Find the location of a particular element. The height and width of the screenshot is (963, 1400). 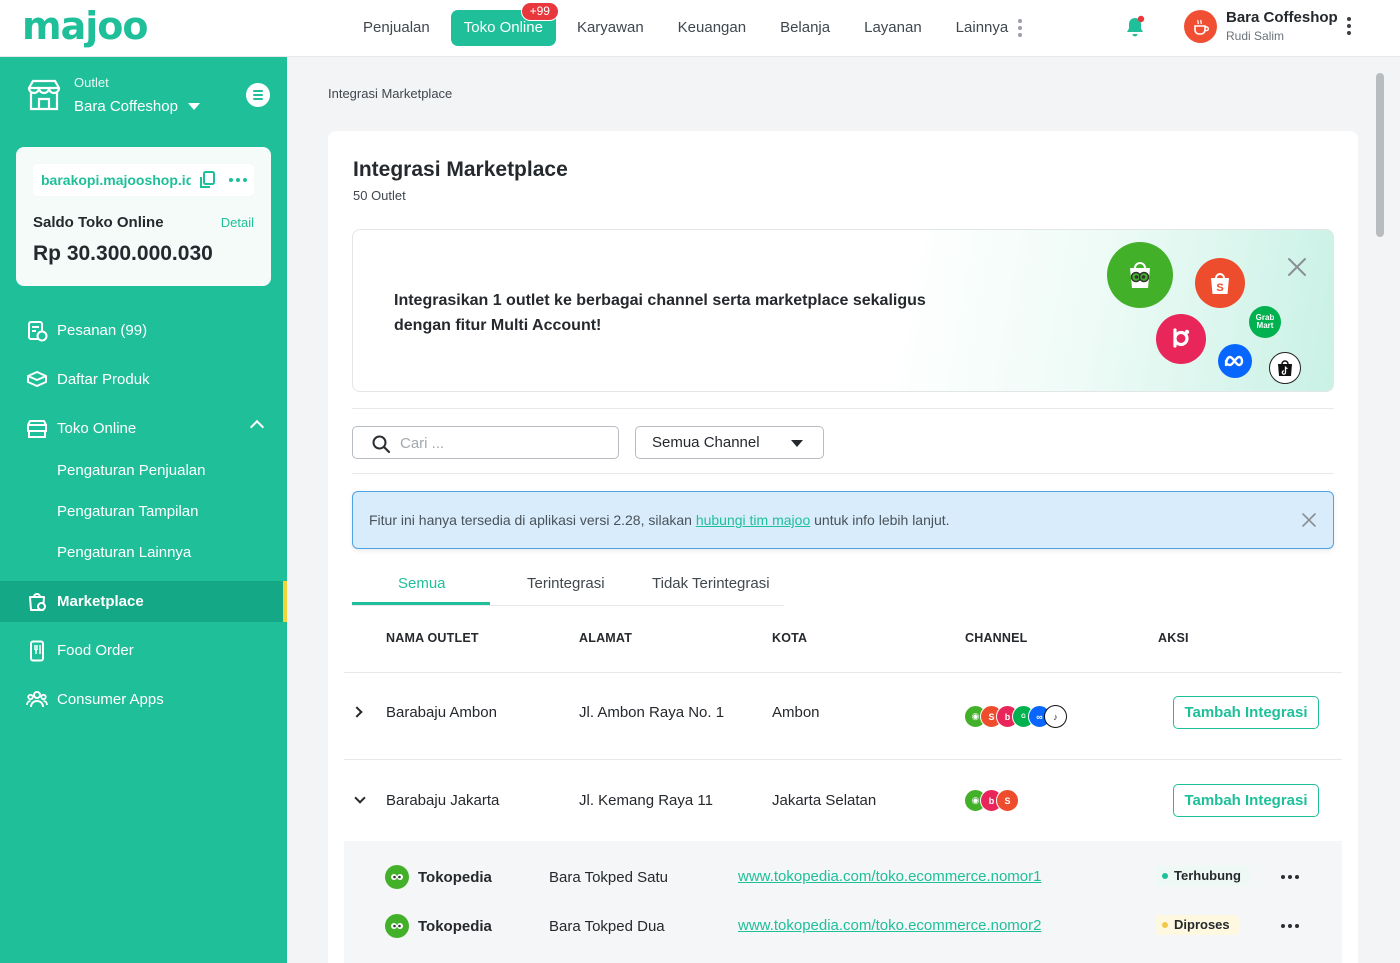

tabs: Semua Terintegrasi Tidak Terintegrasi is located at coordinates (568, 587).